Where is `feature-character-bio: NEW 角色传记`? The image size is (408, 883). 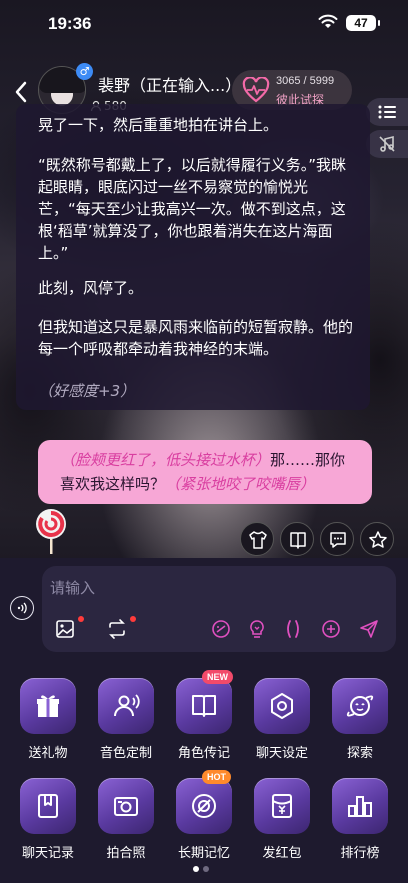
feature-character-bio: NEW 角色传记 is located at coordinates (204, 724).